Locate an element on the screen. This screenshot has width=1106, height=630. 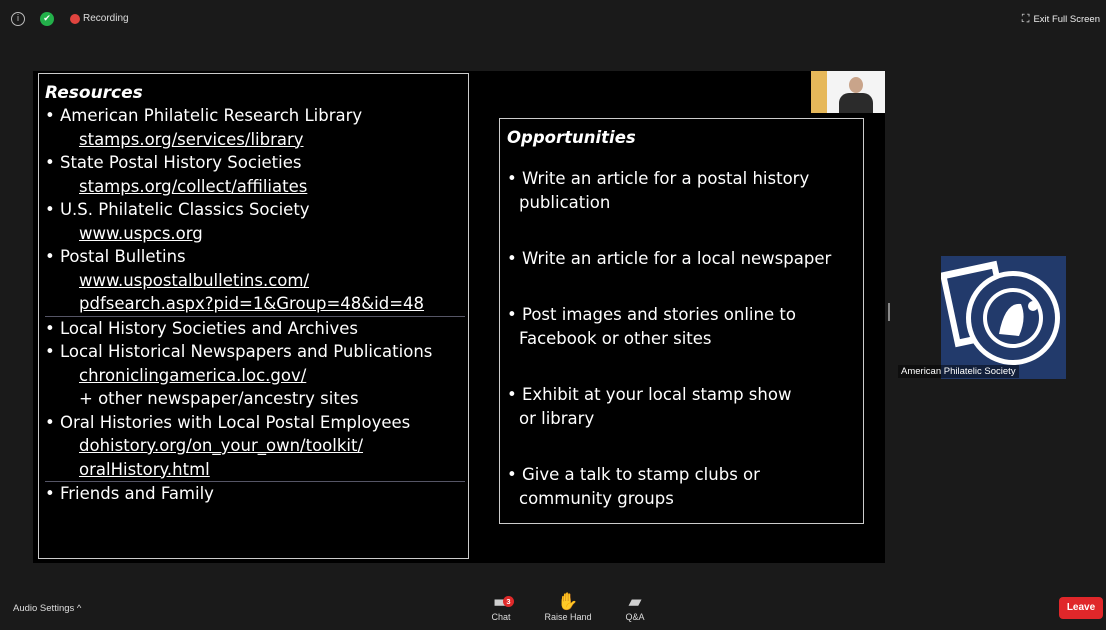
resource-link: chroniclingamerica.loc.gov/ is located at coordinates (193, 375).